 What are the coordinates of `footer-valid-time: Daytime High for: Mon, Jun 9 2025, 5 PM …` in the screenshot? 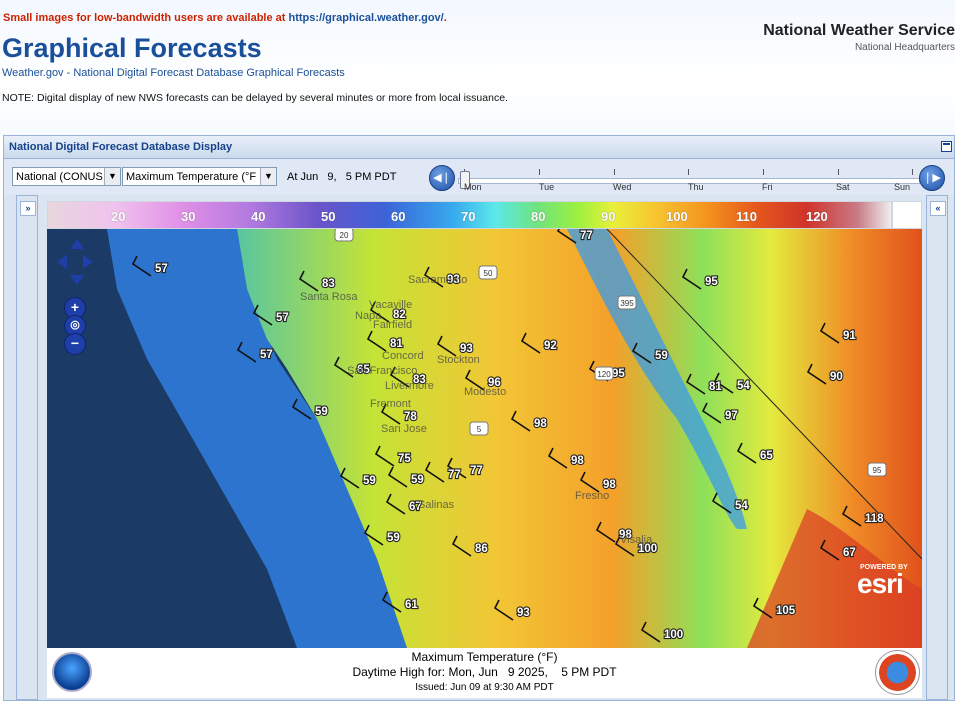 It's located at (484, 672).